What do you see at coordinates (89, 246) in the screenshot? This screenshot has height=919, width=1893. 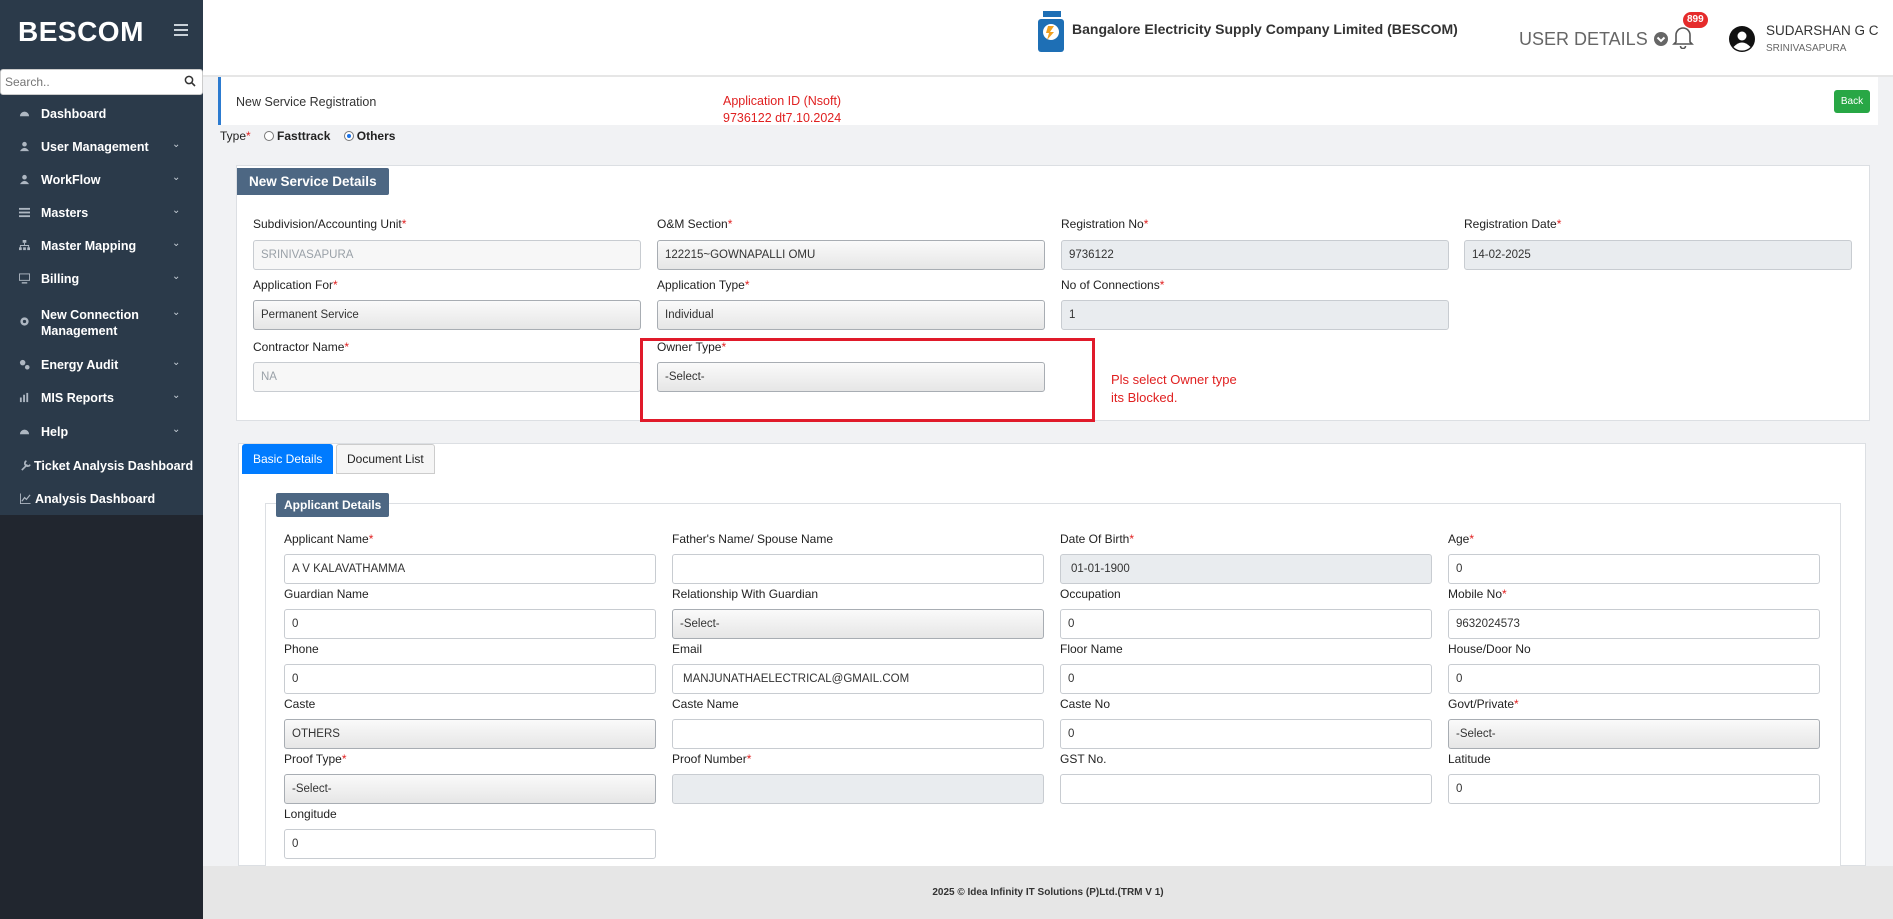 I see `sidebar-item-label: Master Mapping` at bounding box center [89, 246].